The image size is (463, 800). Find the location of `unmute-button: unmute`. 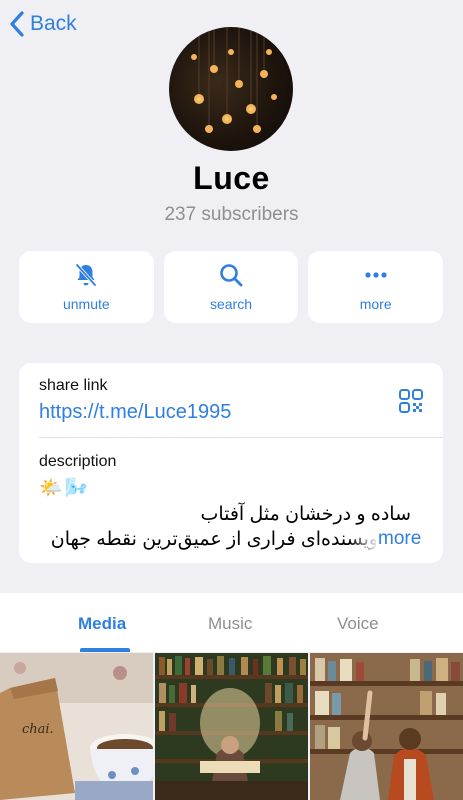

unmute-button: unmute is located at coordinates (86, 287).